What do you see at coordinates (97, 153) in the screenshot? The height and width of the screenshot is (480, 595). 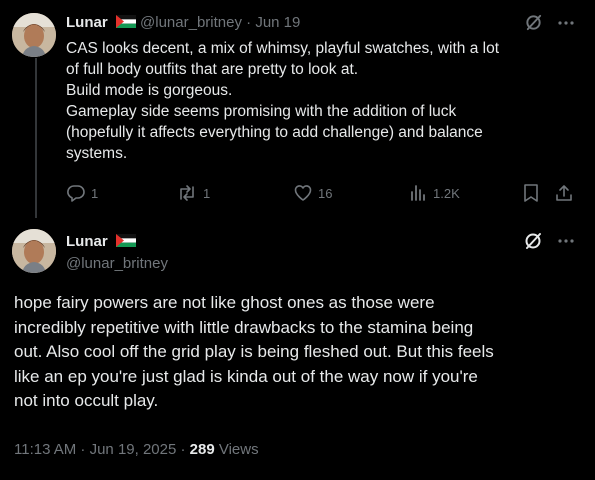 I see `tweet-text-line: systems.` at bounding box center [97, 153].